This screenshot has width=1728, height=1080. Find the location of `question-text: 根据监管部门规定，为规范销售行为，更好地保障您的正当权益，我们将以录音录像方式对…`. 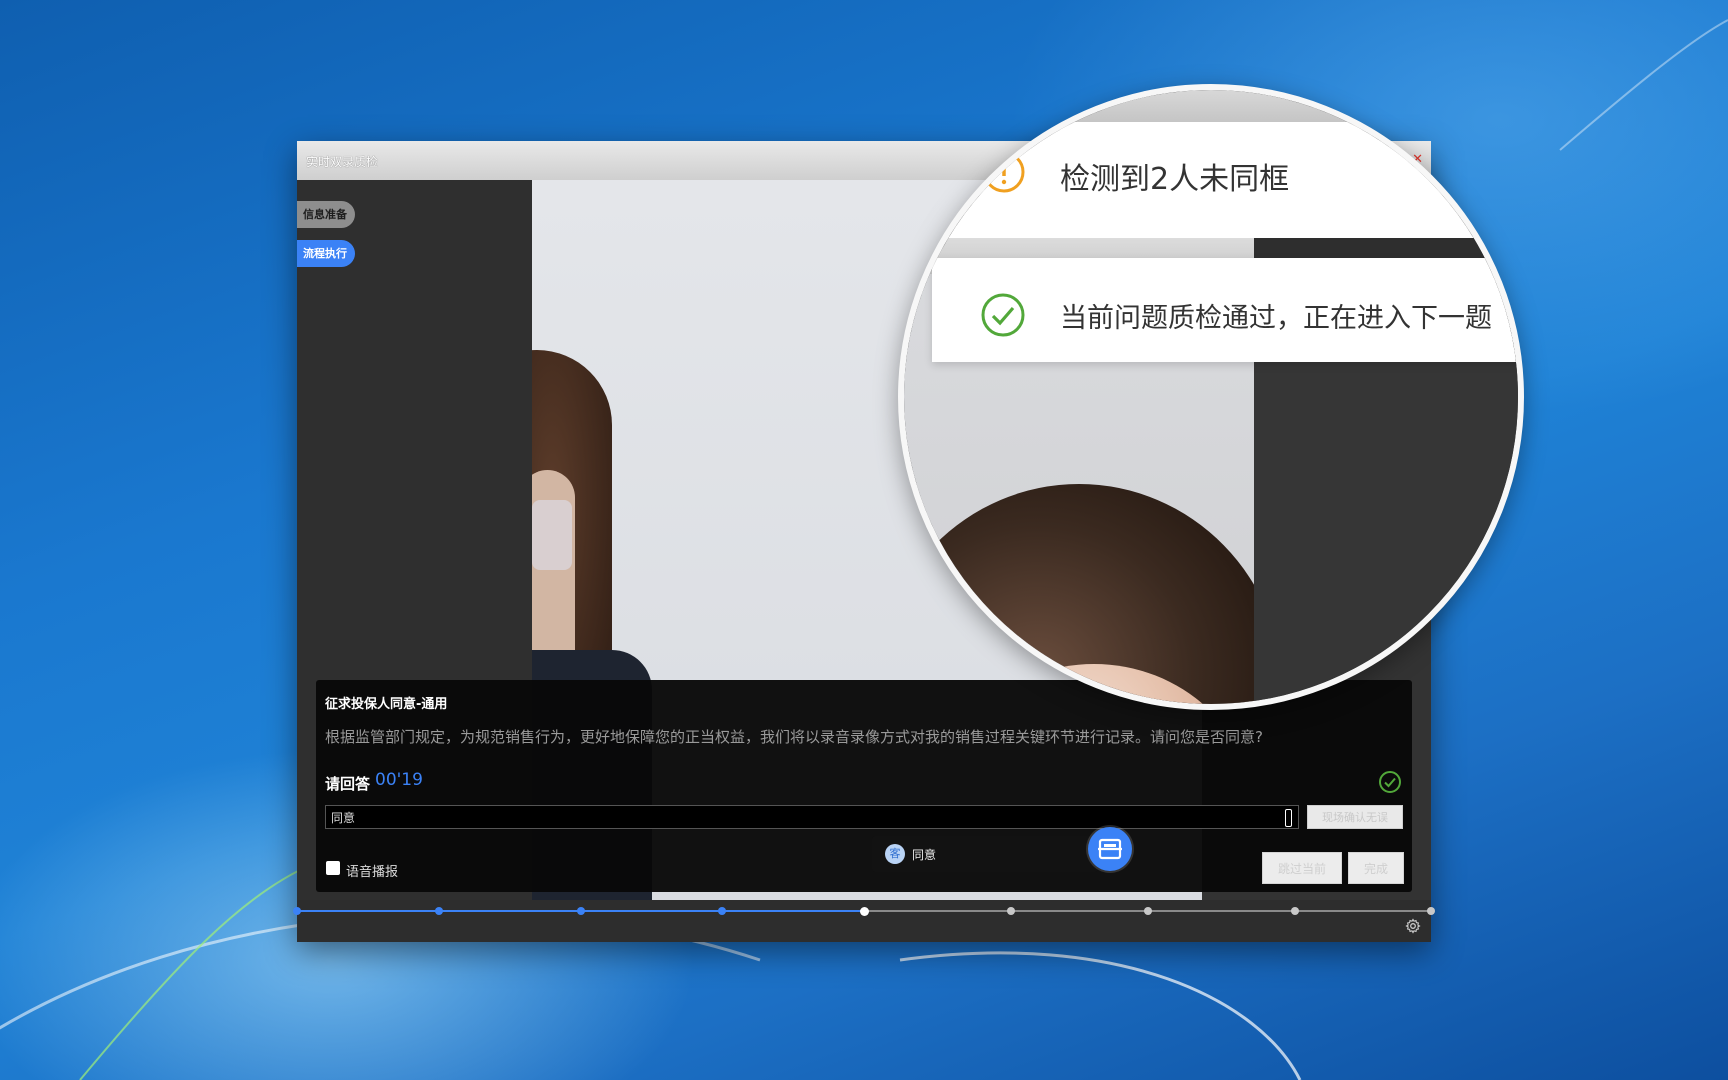

question-text: 根据监管部门规定，为规范销售行为，更好地保障您的正当权益，我们将以录音录像方式对… is located at coordinates (794, 737).